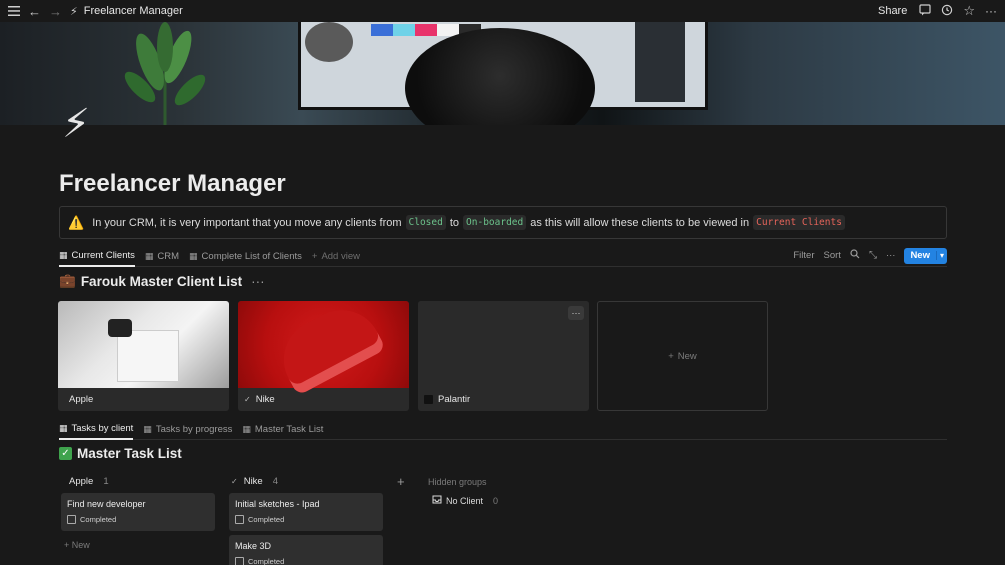 The image size is (1005, 565). What do you see at coordinates (103, 255) in the screenshot?
I see `tab-label: Current Clients` at bounding box center [103, 255].